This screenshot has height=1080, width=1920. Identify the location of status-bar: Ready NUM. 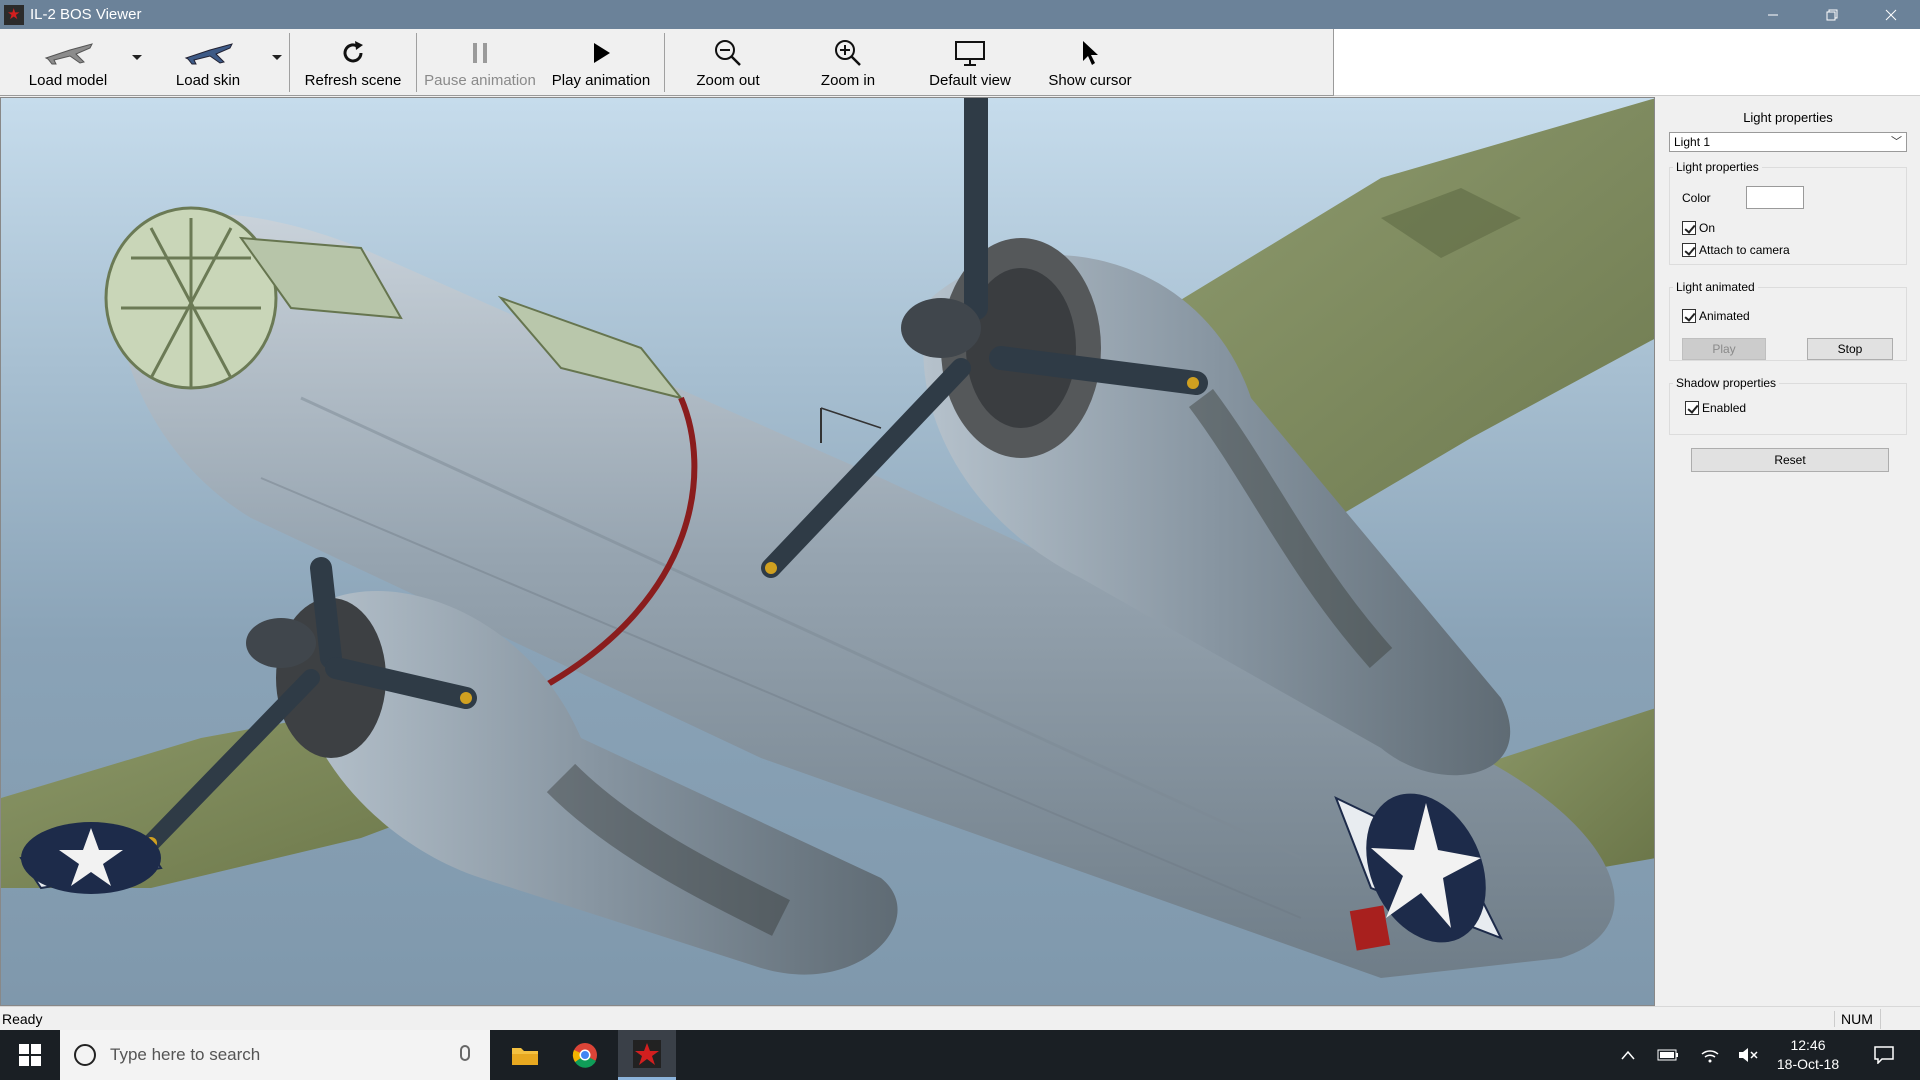
(960, 1018).